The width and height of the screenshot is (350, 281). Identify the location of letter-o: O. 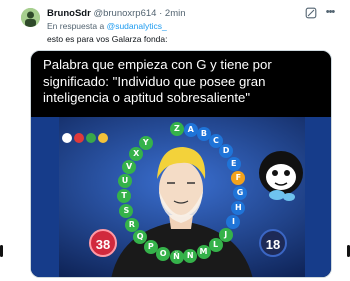
(163, 253).